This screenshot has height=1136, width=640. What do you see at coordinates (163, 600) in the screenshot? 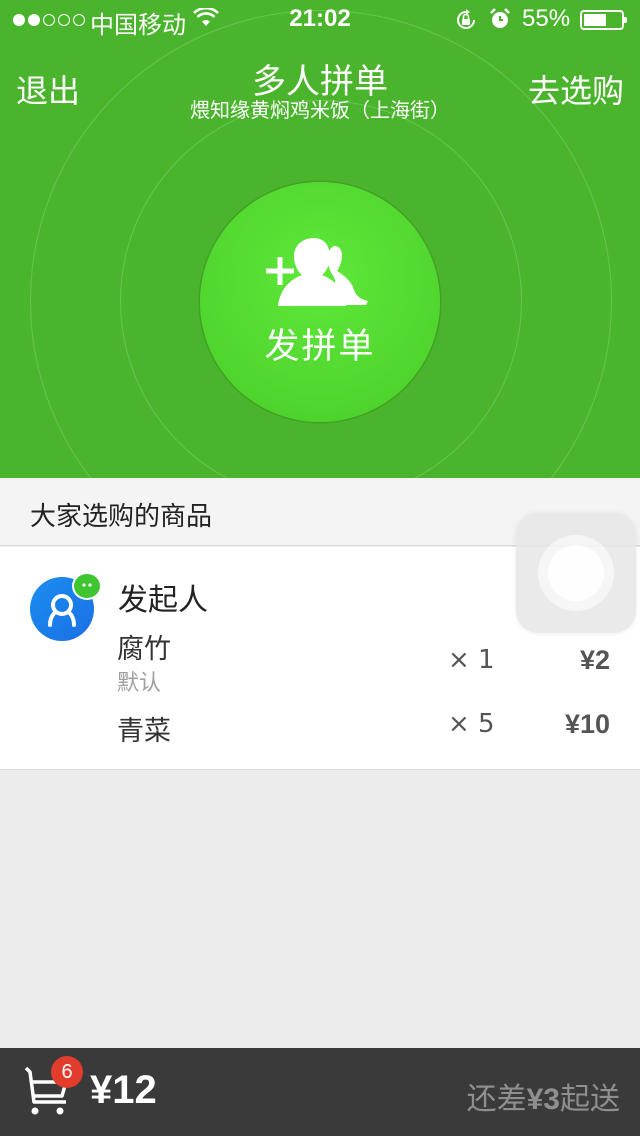
I see `initiator-label: 发起人` at bounding box center [163, 600].